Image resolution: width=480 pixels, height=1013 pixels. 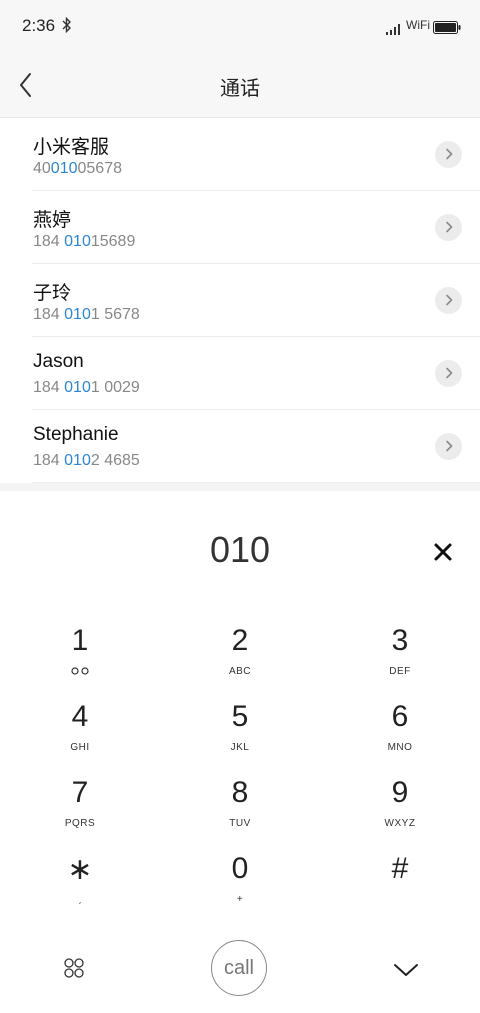 What do you see at coordinates (76, 434) in the screenshot?
I see `contact-name: Stephanie` at bounding box center [76, 434].